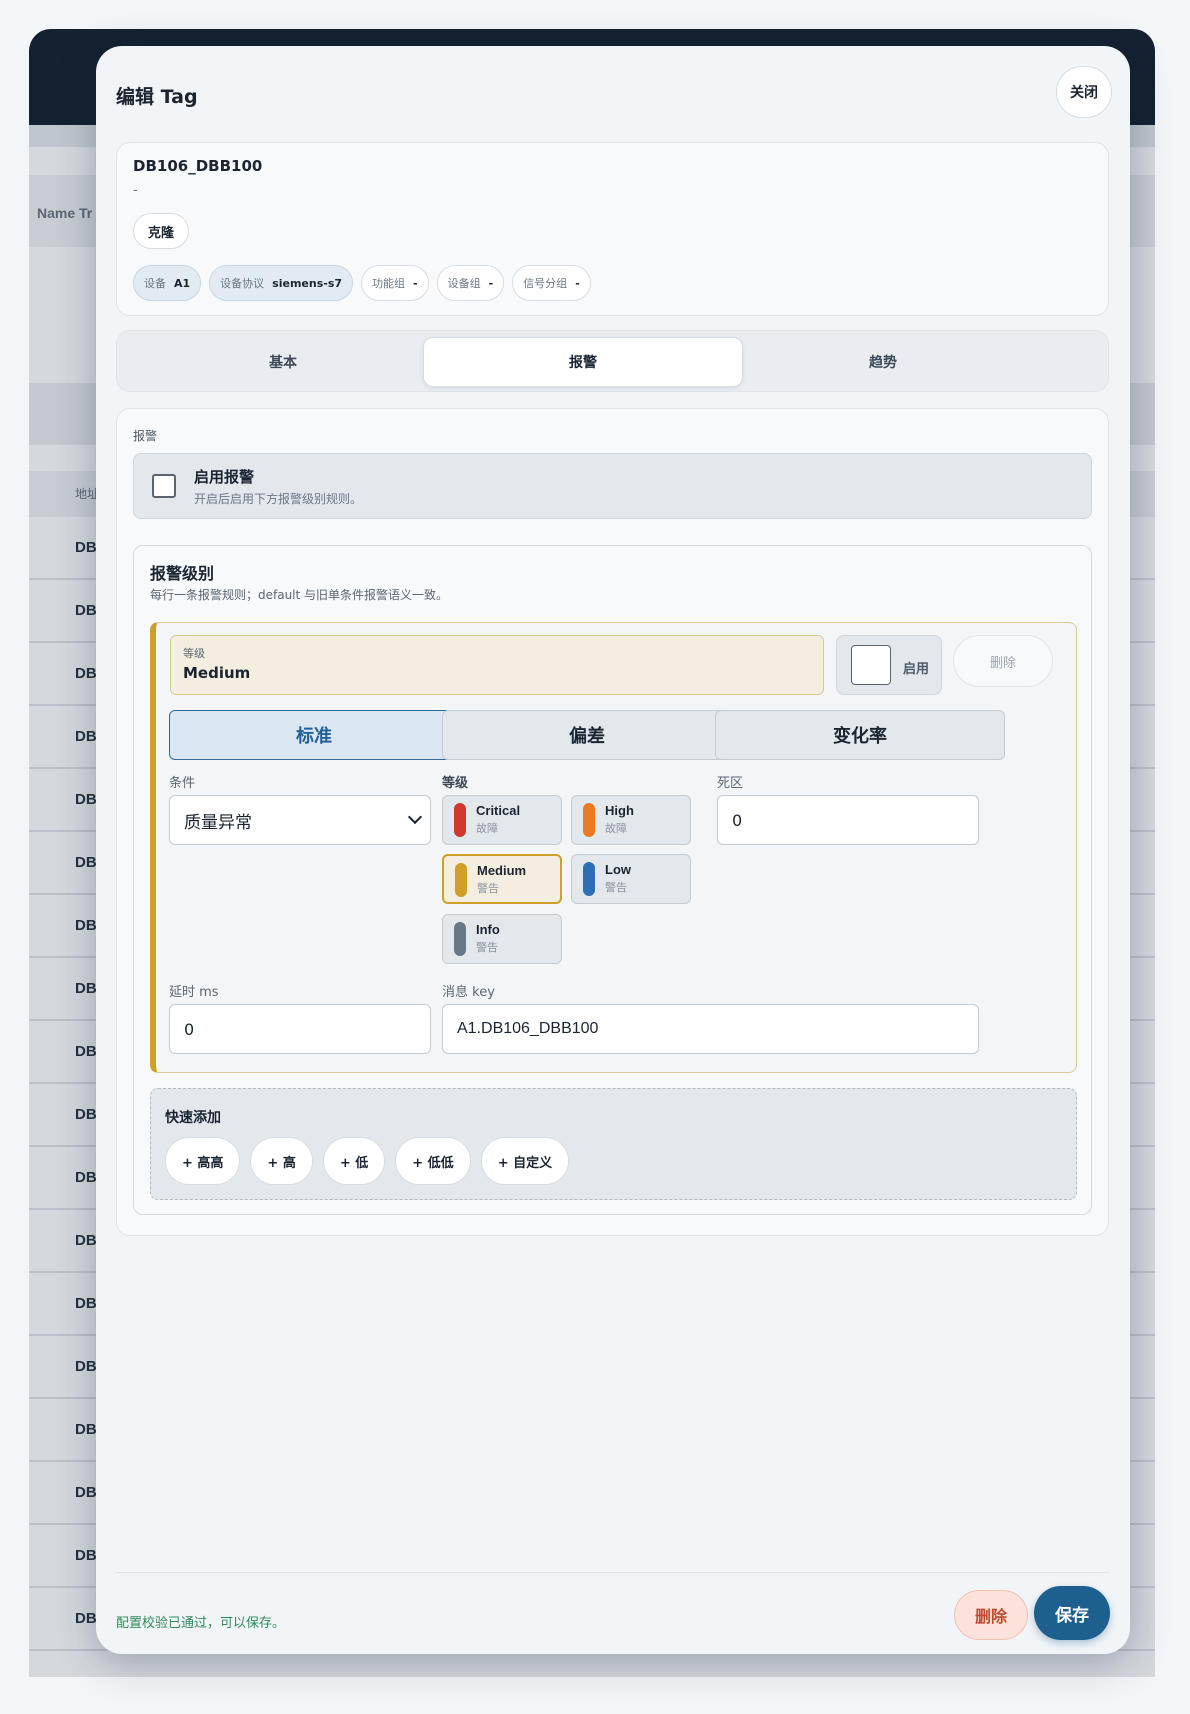 This screenshot has height=1714, width=1190. Describe the element at coordinates (65, 213) in the screenshot. I see `table-header-name: Name Tr` at that location.